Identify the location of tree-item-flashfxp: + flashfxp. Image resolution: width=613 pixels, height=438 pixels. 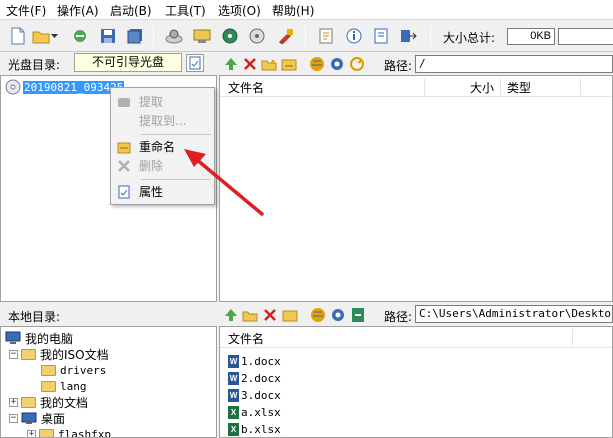
(69, 432).